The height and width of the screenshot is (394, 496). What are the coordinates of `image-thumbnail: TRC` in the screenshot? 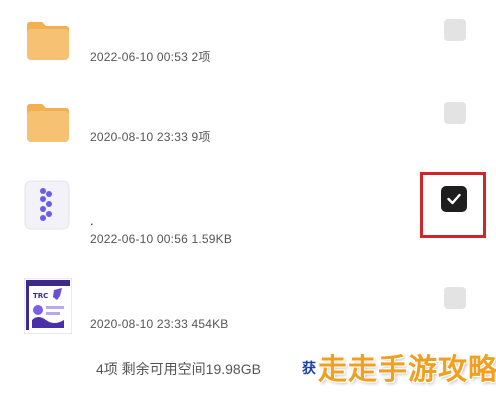 It's located at (48, 306).